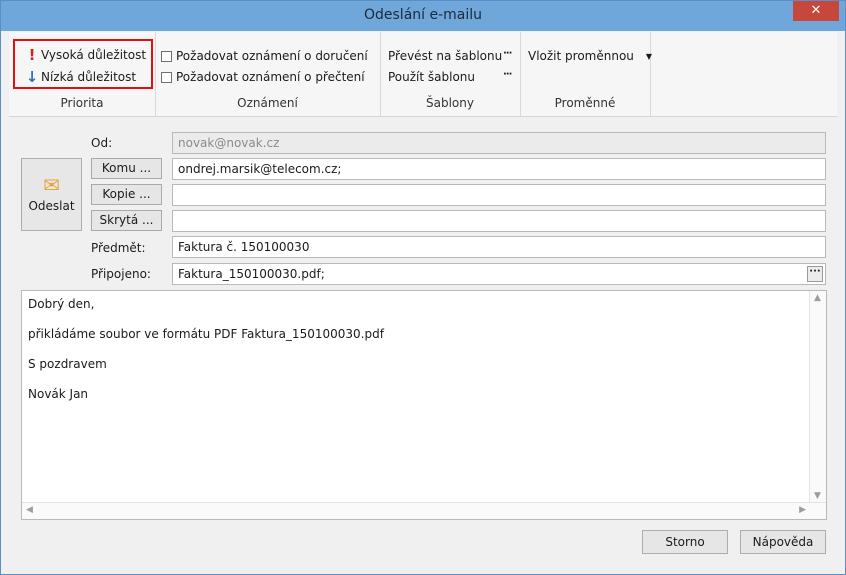 The image size is (846, 575). Describe the element at coordinates (499, 143) in the screenshot. I see `from-field: novak@novak.cz` at that location.